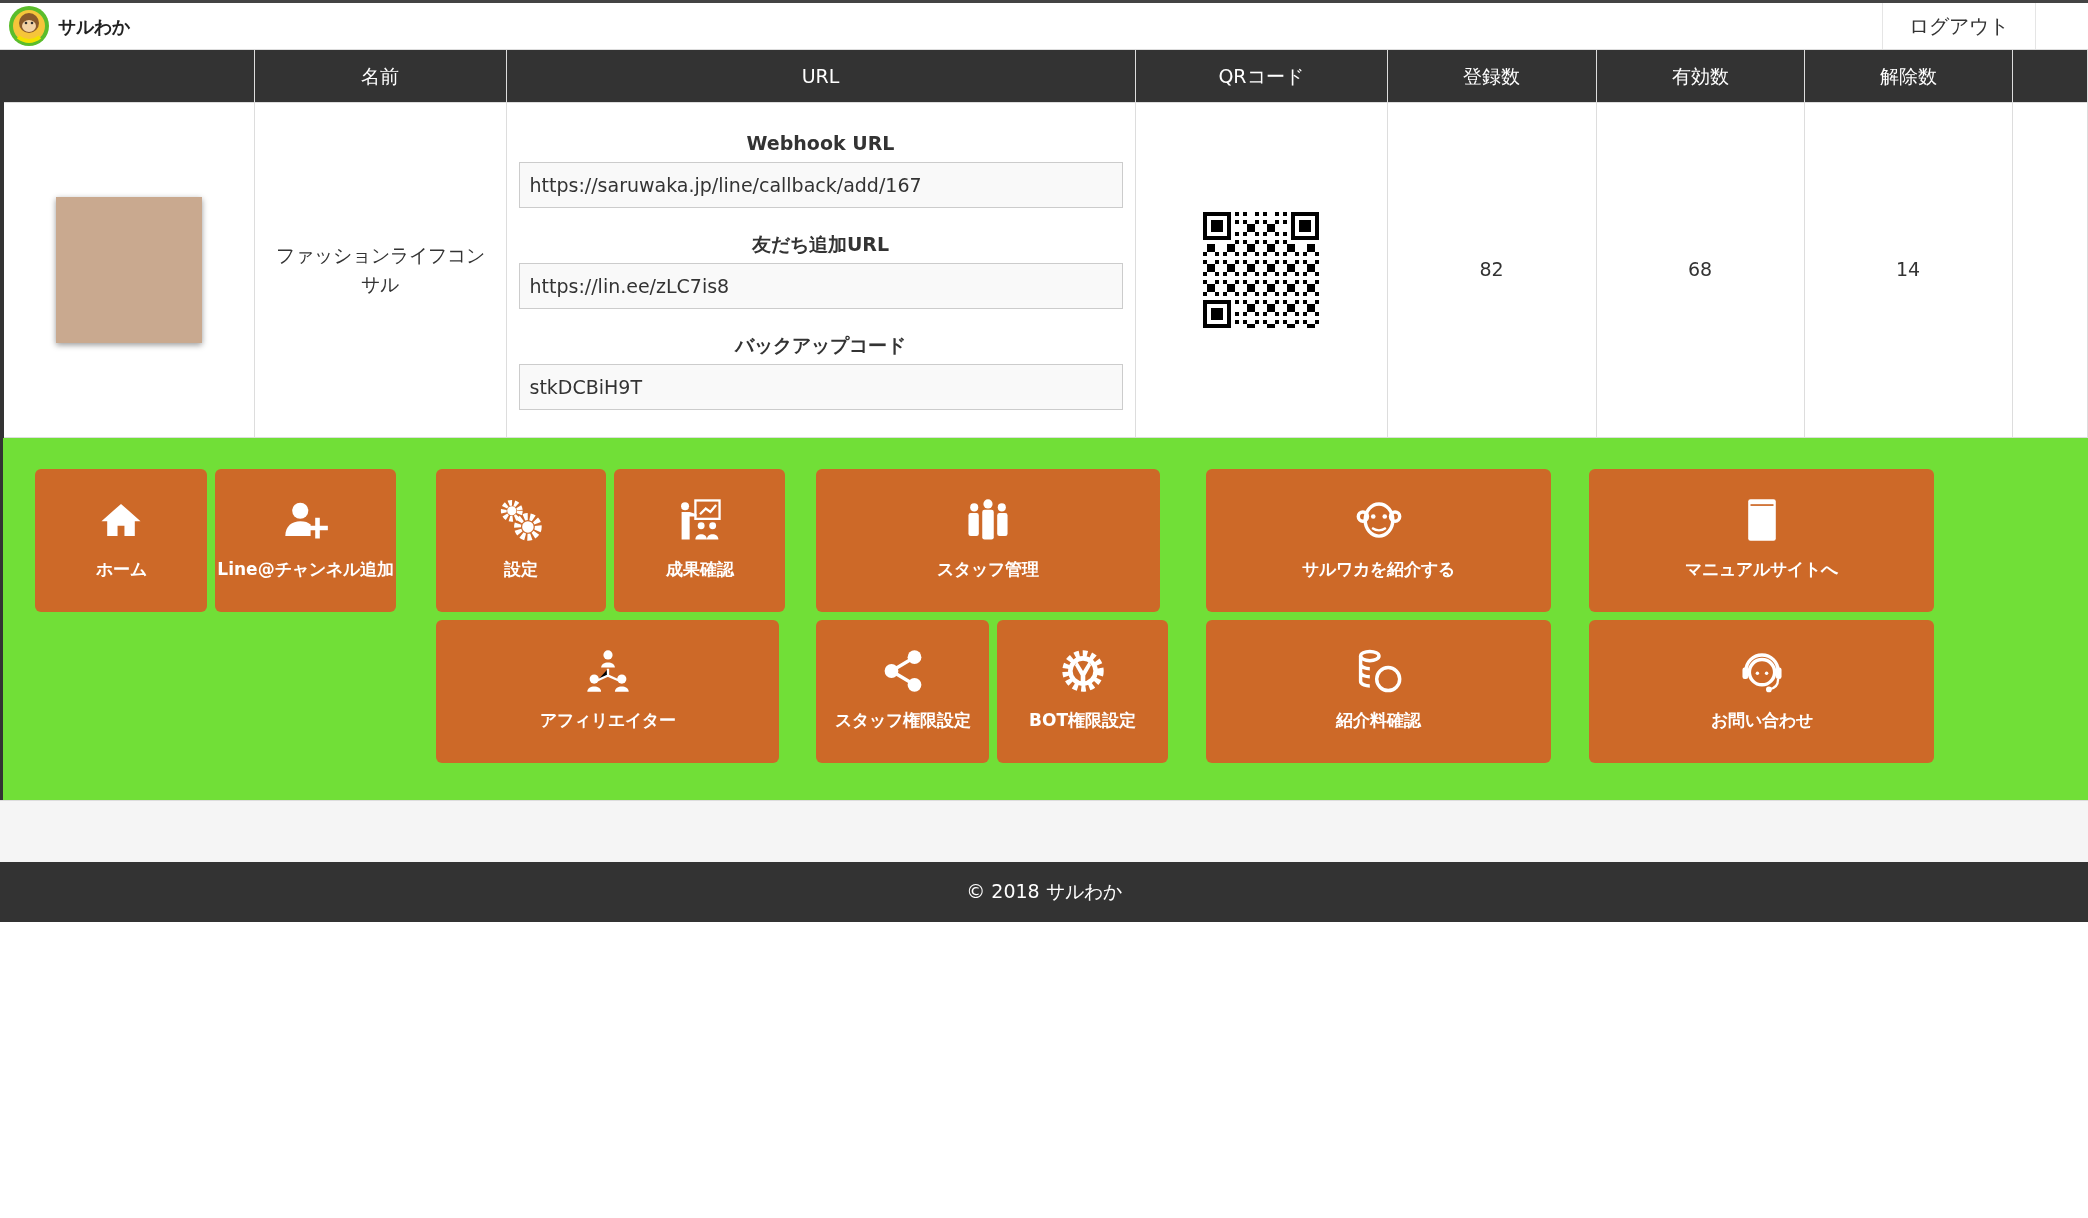 Image resolution: width=2088 pixels, height=1218 pixels. I want to click on logout-button: ログアウト, so click(1959, 26).